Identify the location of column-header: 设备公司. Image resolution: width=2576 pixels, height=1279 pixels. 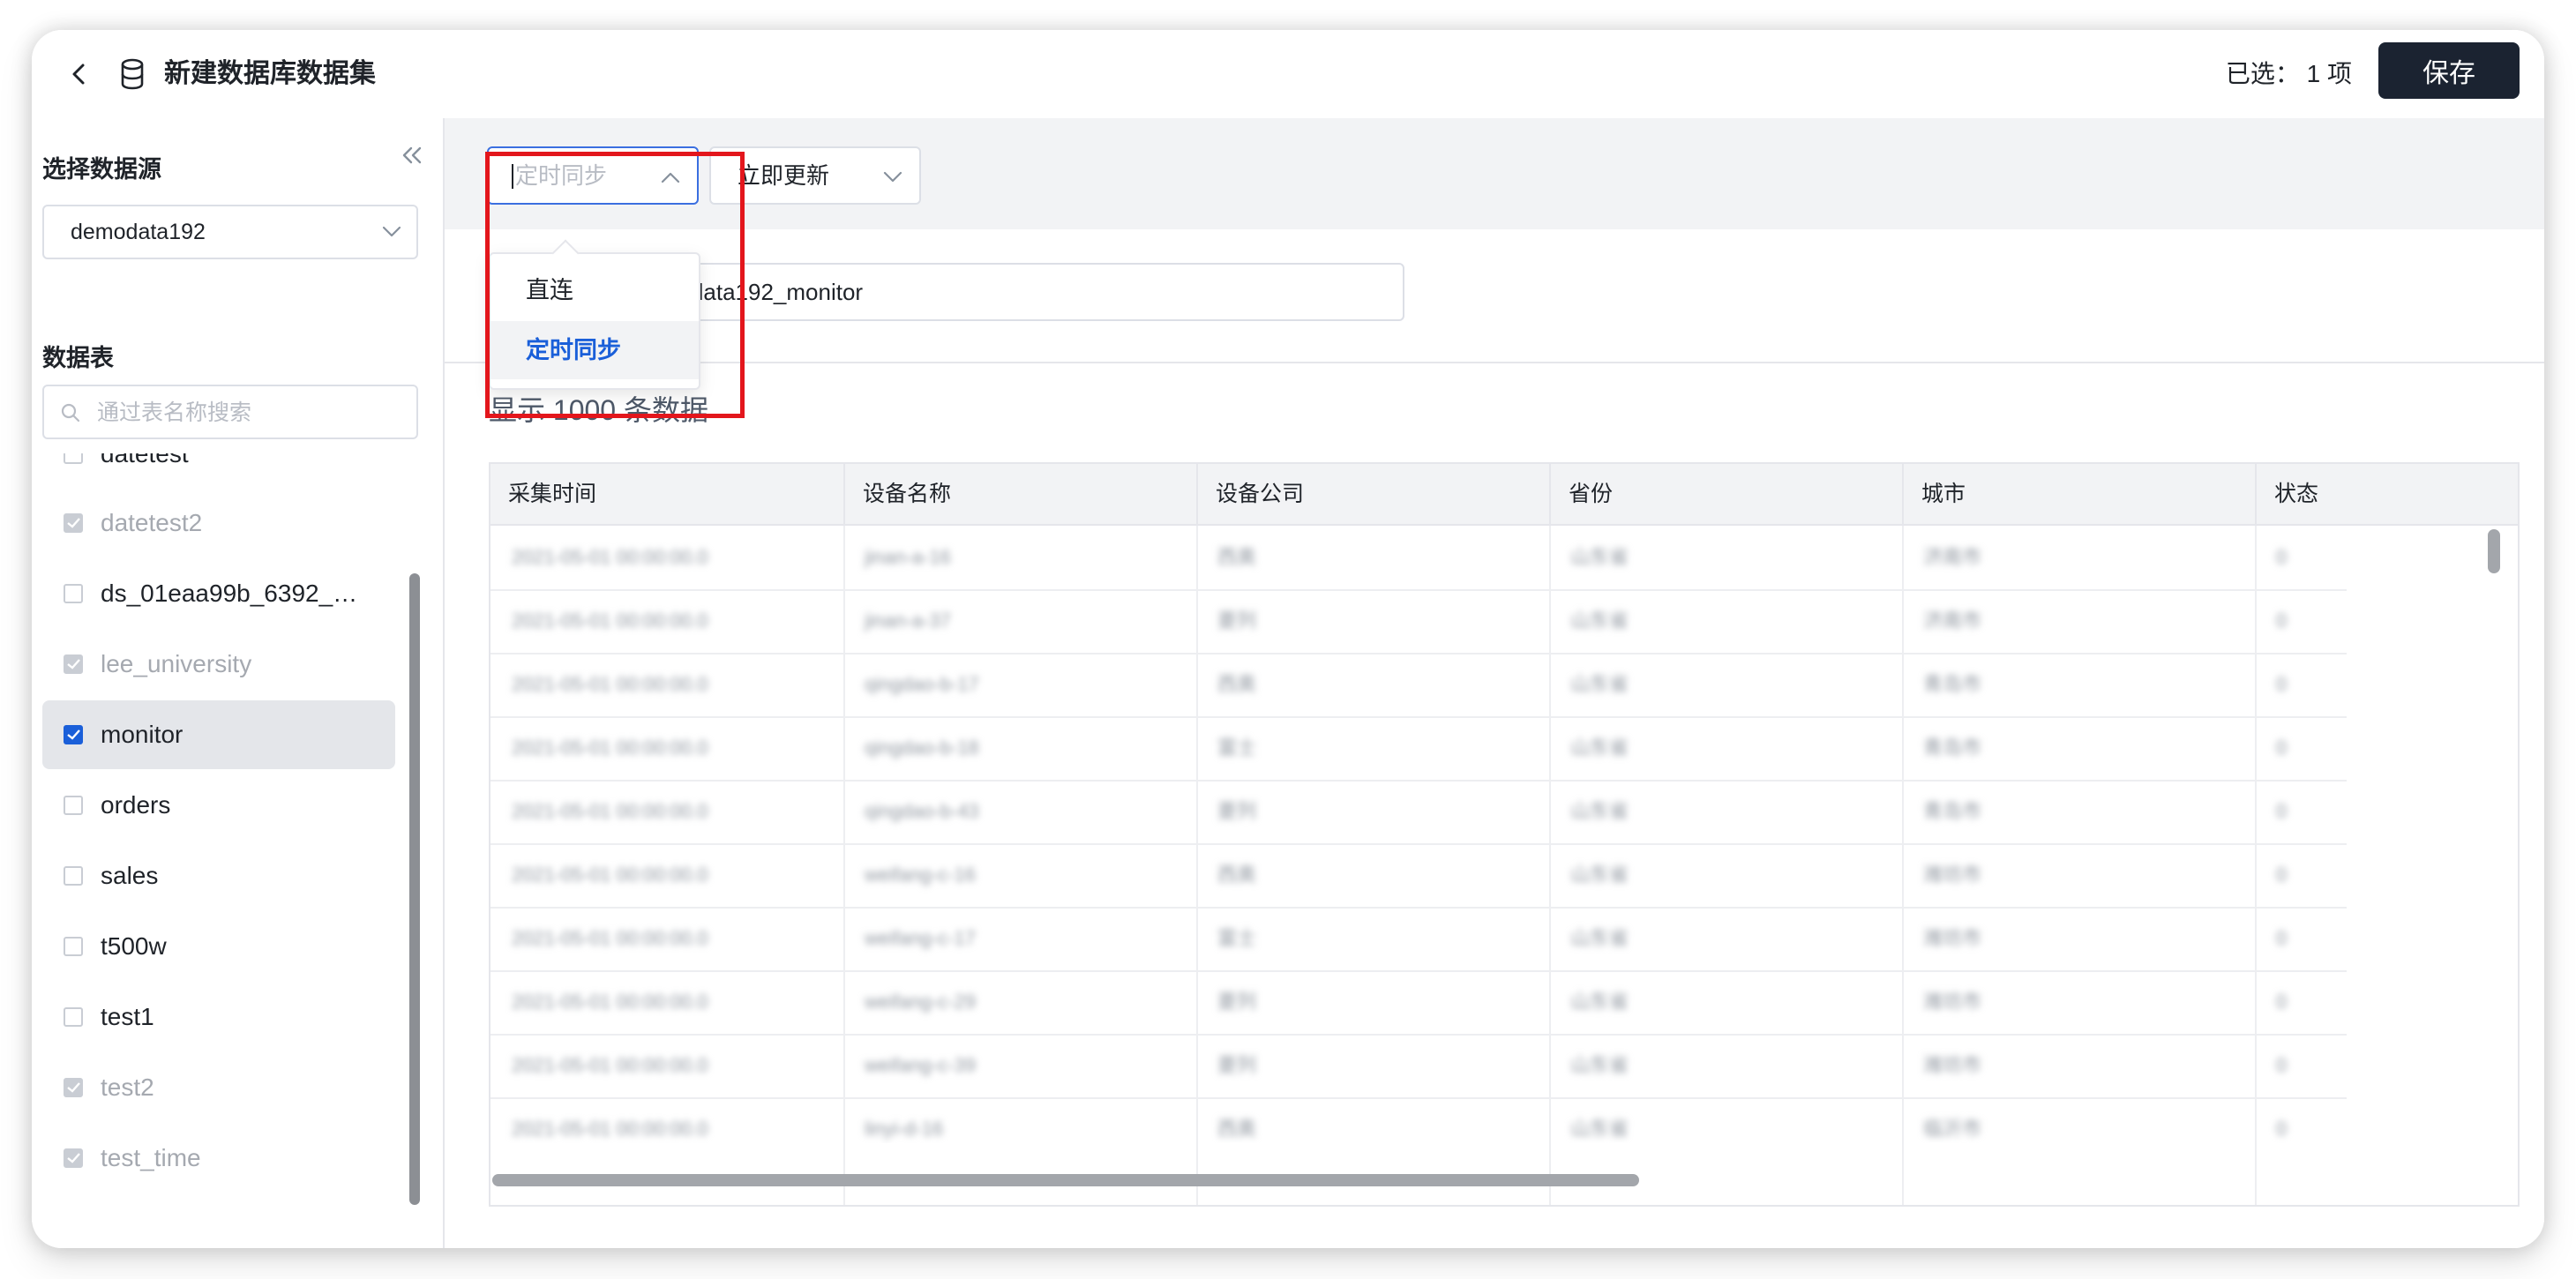
(1373, 494).